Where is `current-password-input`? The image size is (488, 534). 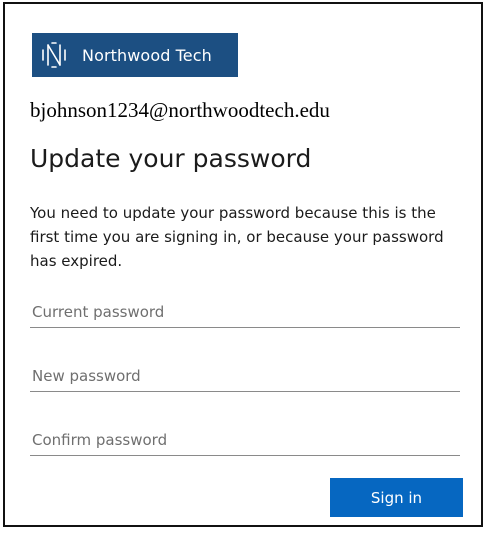 current-password-input is located at coordinates (245, 312).